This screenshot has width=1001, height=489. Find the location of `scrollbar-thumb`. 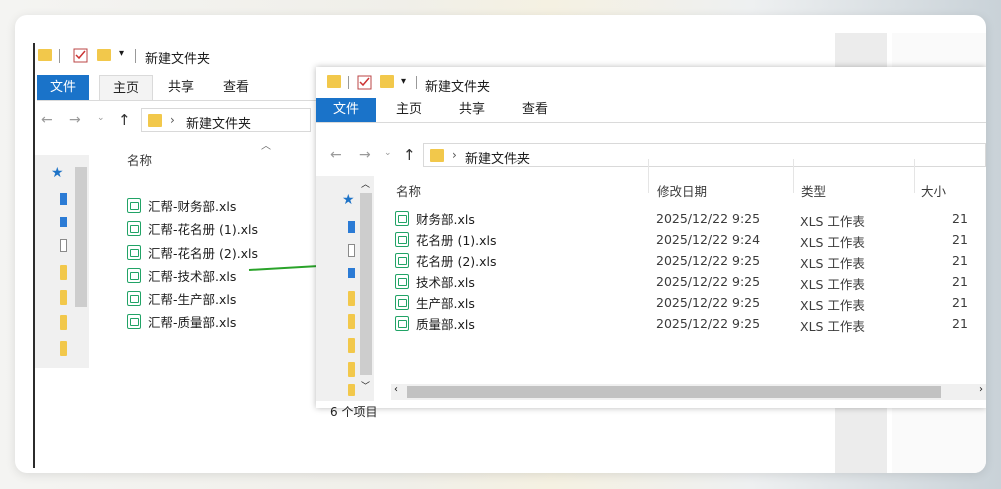

scrollbar-thumb is located at coordinates (674, 392).